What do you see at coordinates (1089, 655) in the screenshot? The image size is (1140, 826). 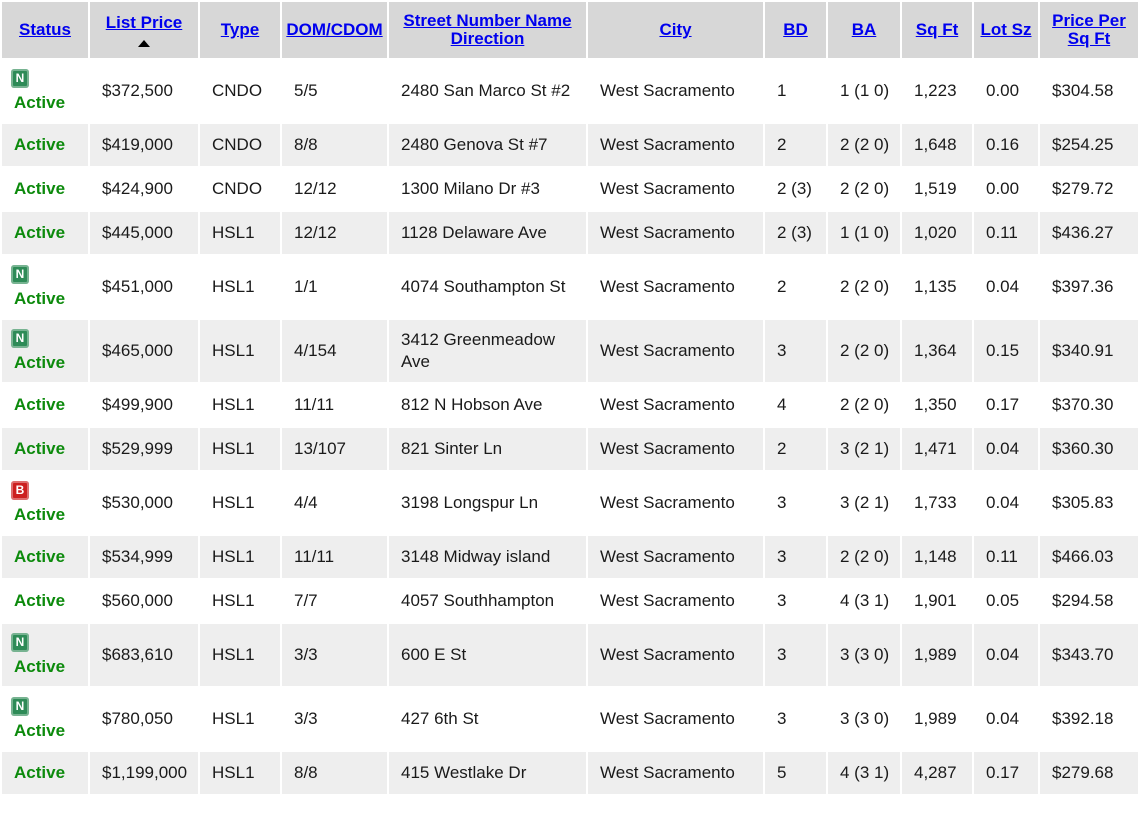 I see `price-per-sqft-cell: $343.70` at bounding box center [1089, 655].